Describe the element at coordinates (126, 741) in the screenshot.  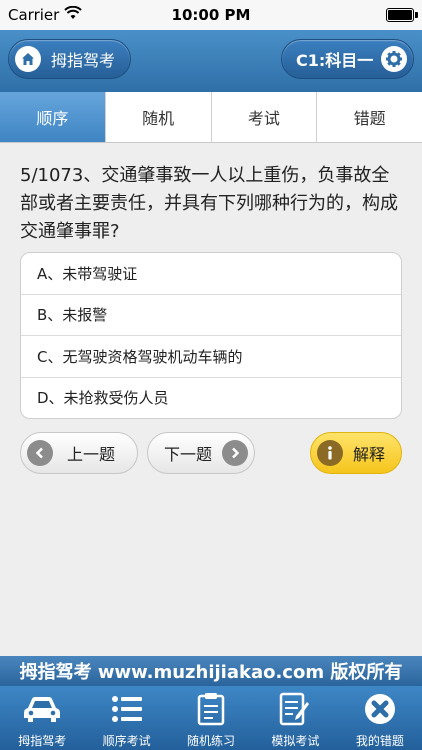
I see `tabbar-label-sequential: 顺序考试` at that location.